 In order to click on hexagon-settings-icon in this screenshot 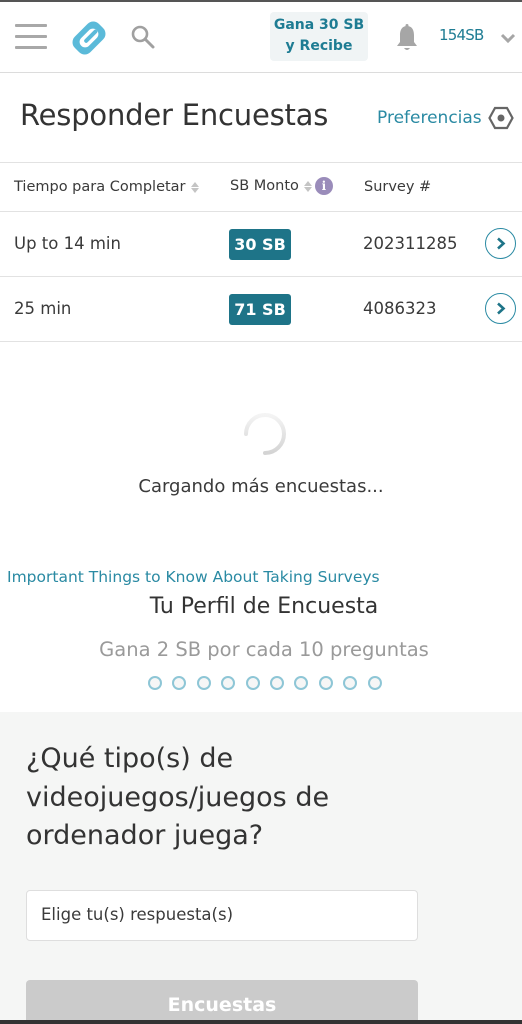, I will do `click(500, 118)`.